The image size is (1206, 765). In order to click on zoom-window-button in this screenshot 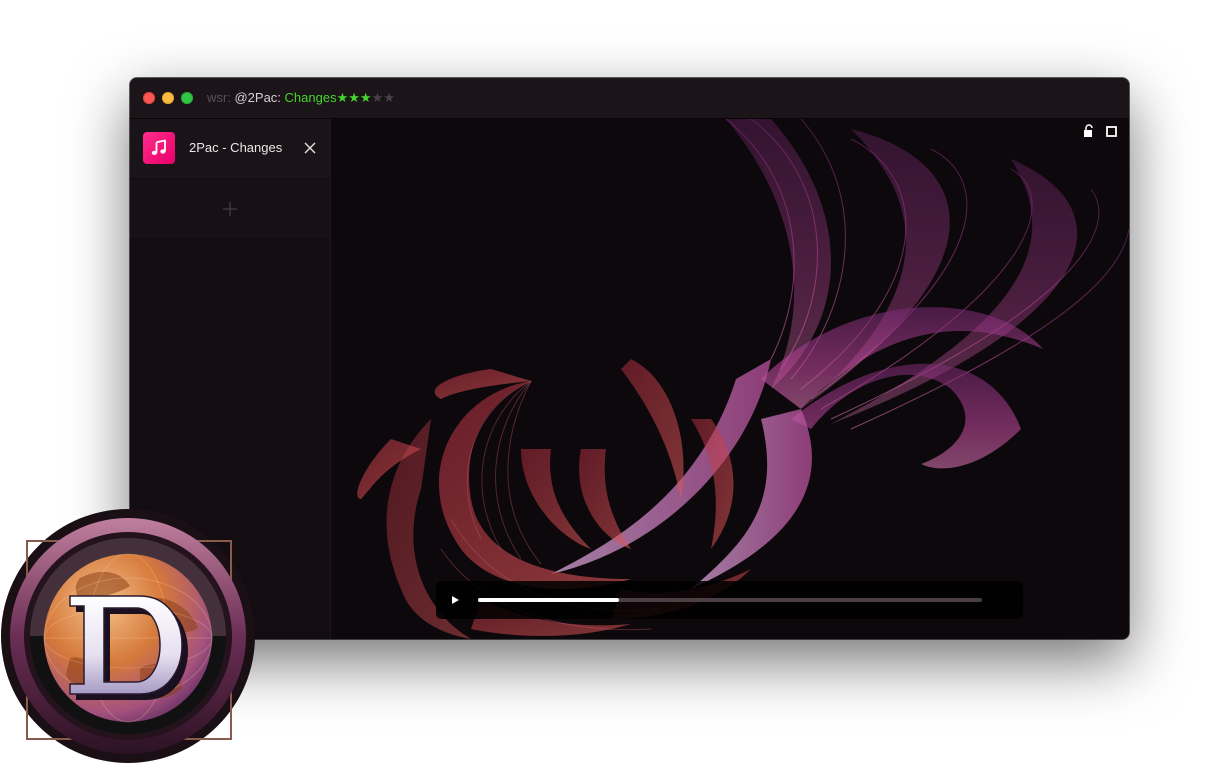, I will do `click(187, 98)`.